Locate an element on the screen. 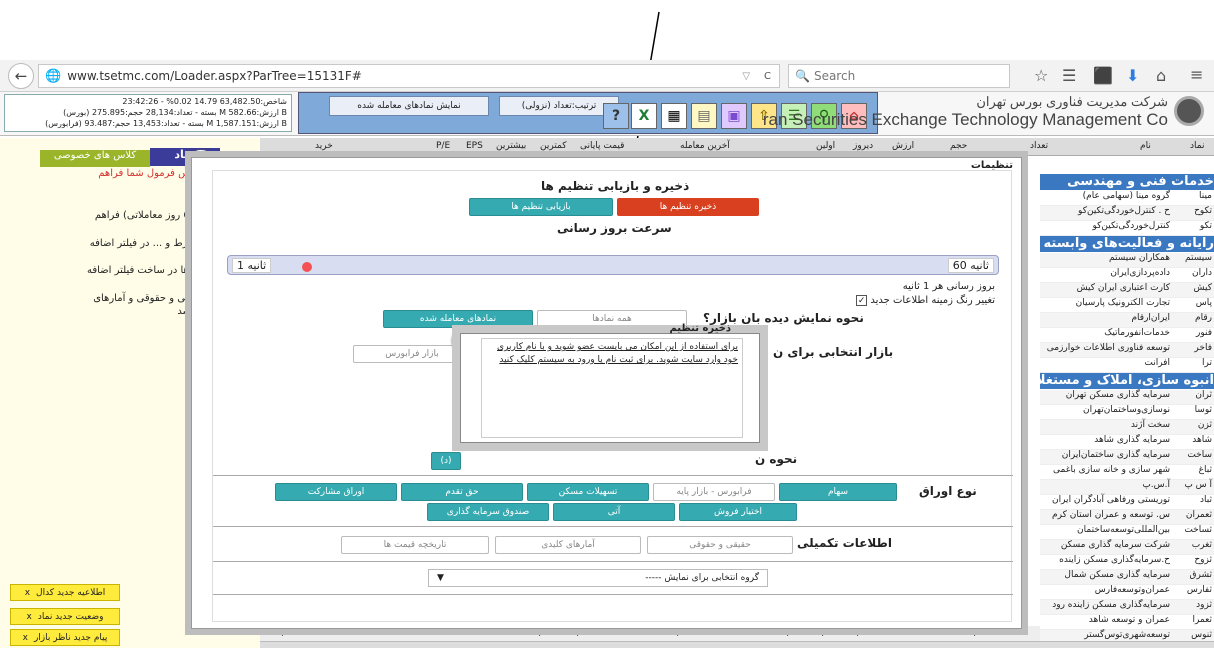  list-item: سیستم همکاران سیستم is located at coordinates (1127, 260).